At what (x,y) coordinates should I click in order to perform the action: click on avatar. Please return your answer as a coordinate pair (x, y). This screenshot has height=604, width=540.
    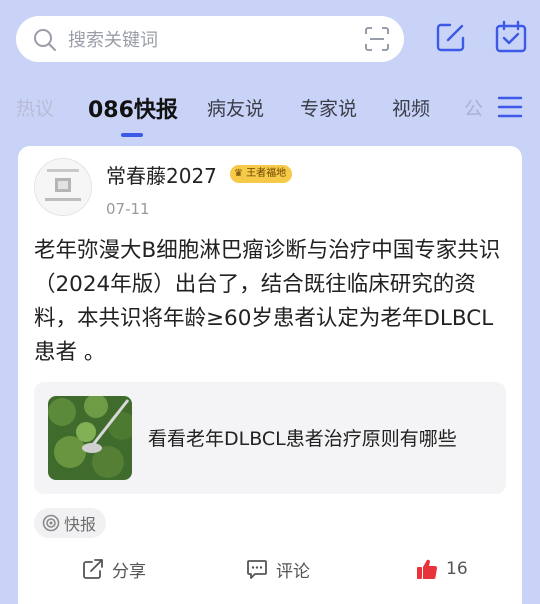
    Looking at the image, I should click on (63, 187).